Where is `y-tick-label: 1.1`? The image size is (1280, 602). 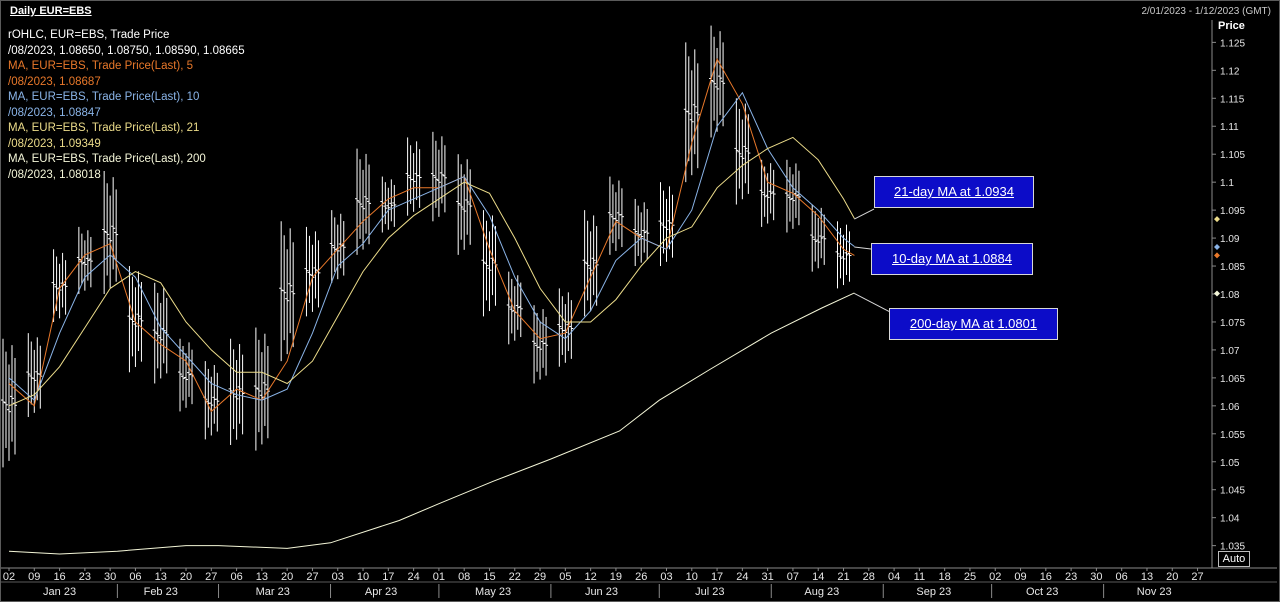
y-tick-label: 1.1 is located at coordinates (1227, 183).